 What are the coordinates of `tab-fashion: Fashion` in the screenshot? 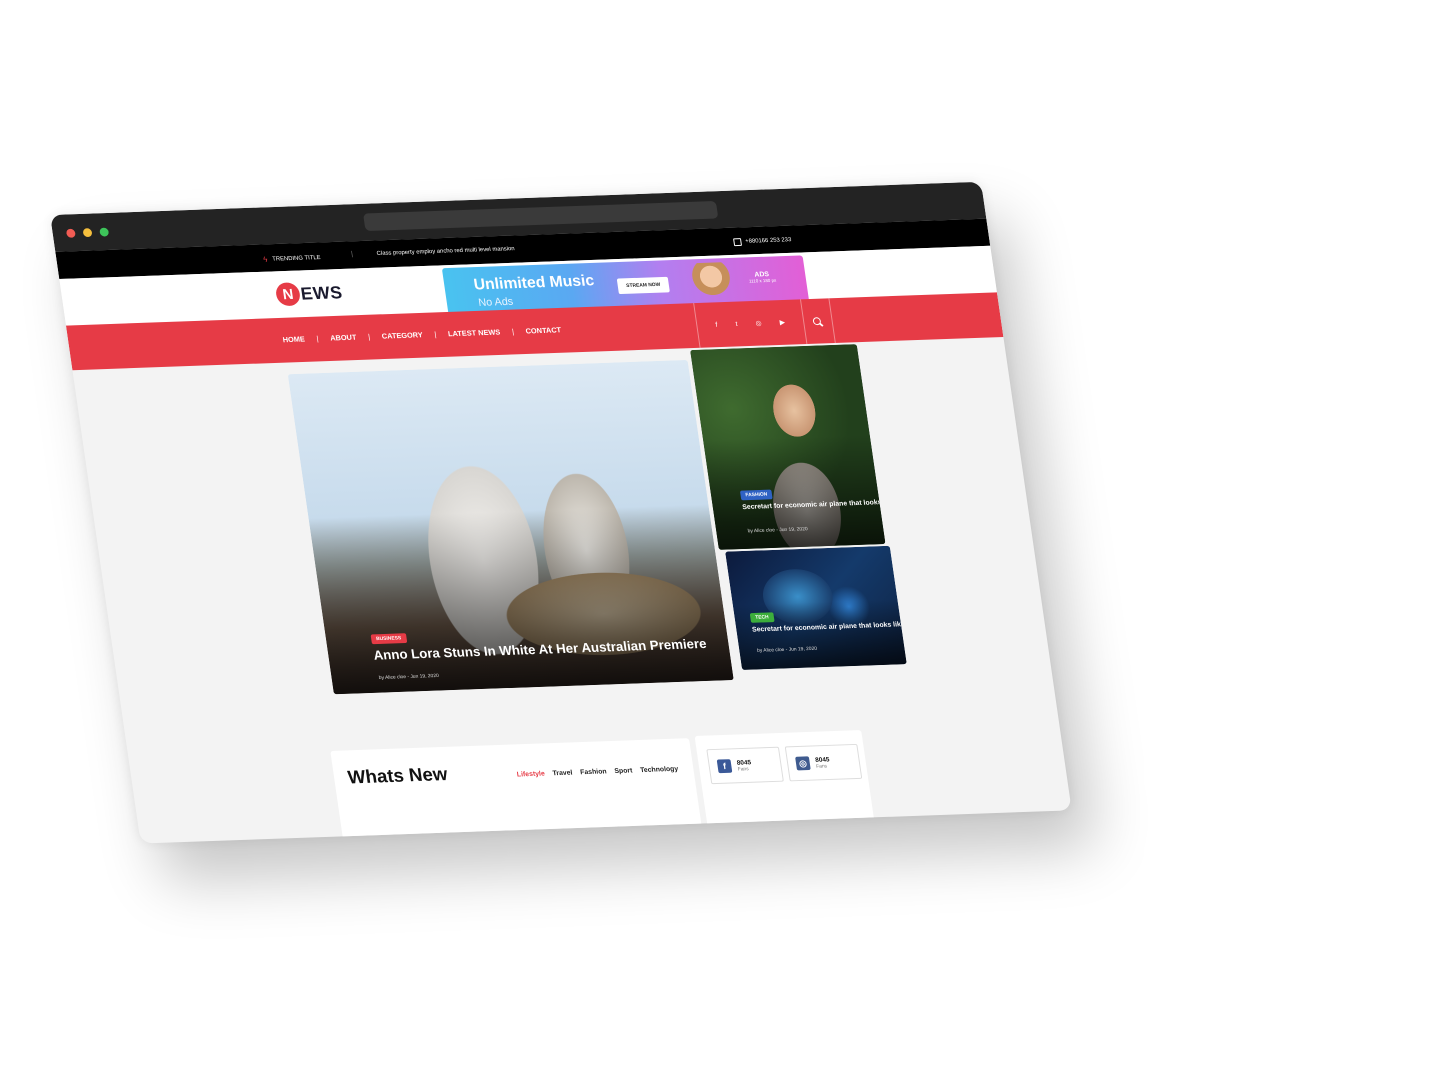 It's located at (593, 772).